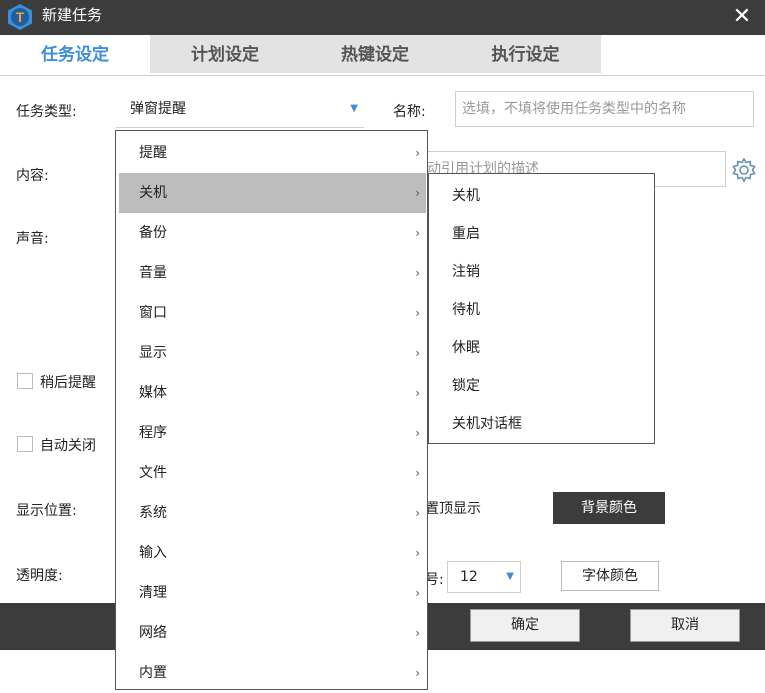 Image resolution: width=765 pixels, height=693 pixels. Describe the element at coordinates (153, 673) in the screenshot. I see `menu-item-label: 内置` at that location.